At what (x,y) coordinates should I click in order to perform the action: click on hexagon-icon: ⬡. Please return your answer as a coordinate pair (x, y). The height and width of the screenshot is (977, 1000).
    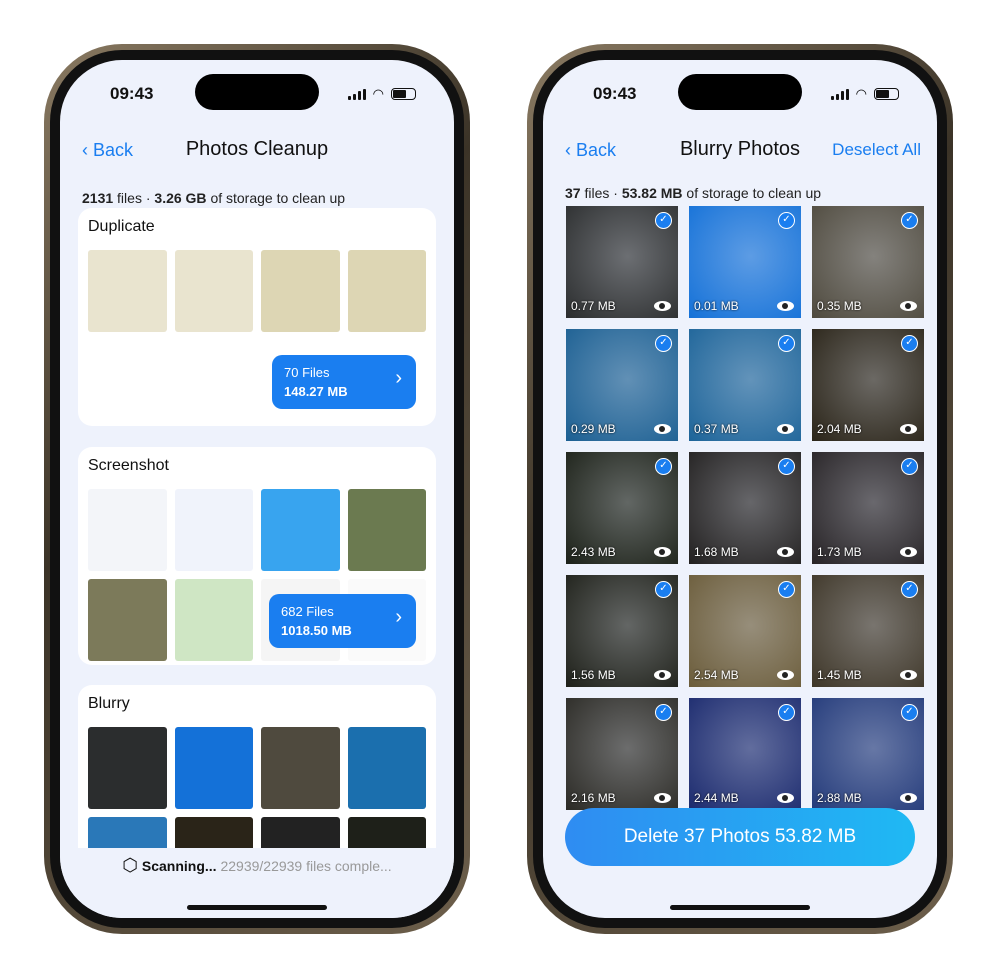
    Looking at the image, I should click on (130, 865).